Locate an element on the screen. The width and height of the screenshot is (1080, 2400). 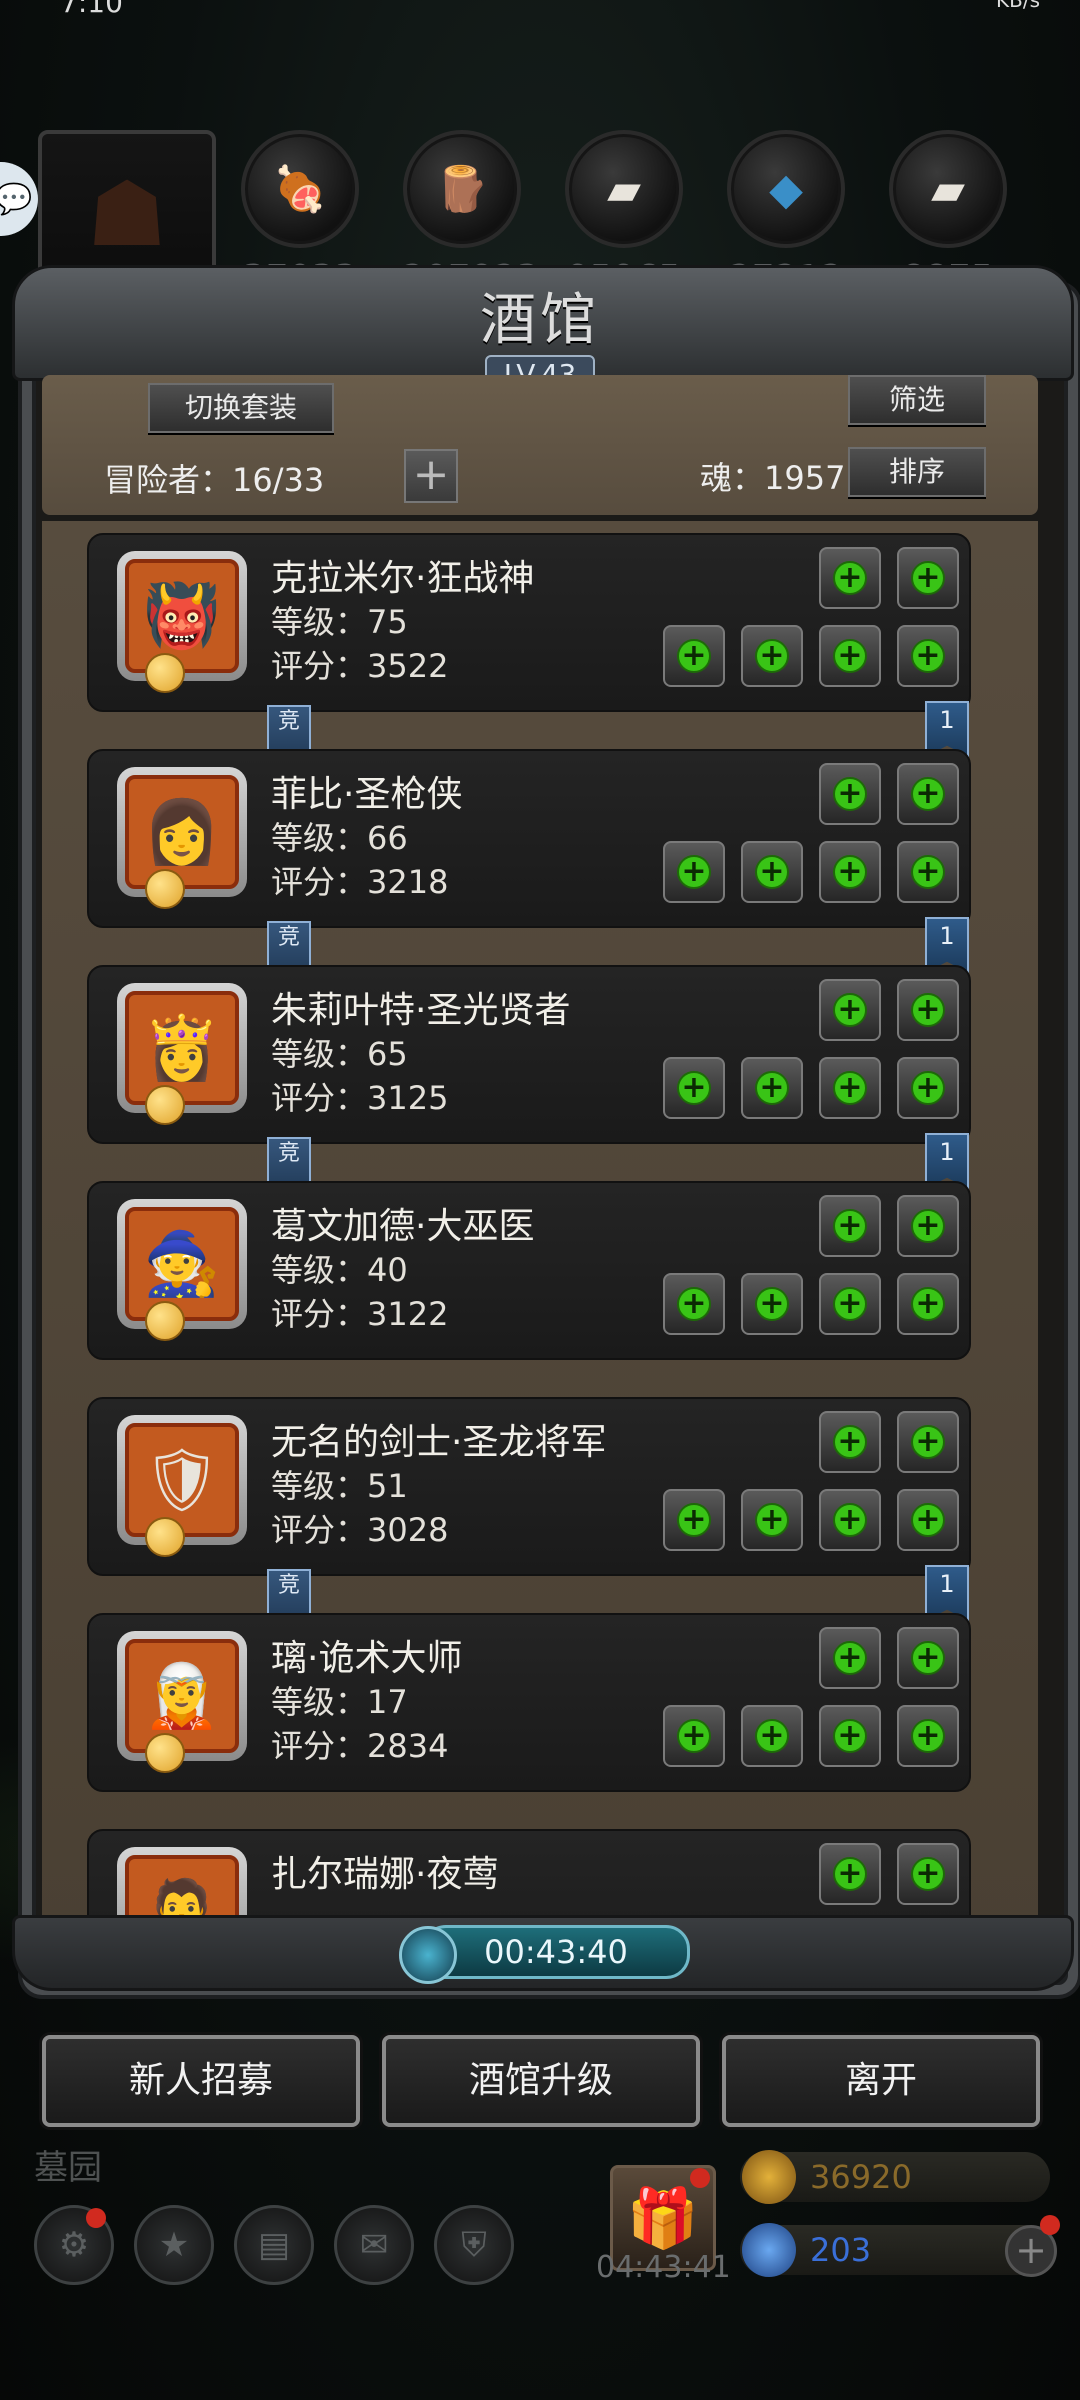
star-medal-icon: ★ is located at coordinates (174, 2245).